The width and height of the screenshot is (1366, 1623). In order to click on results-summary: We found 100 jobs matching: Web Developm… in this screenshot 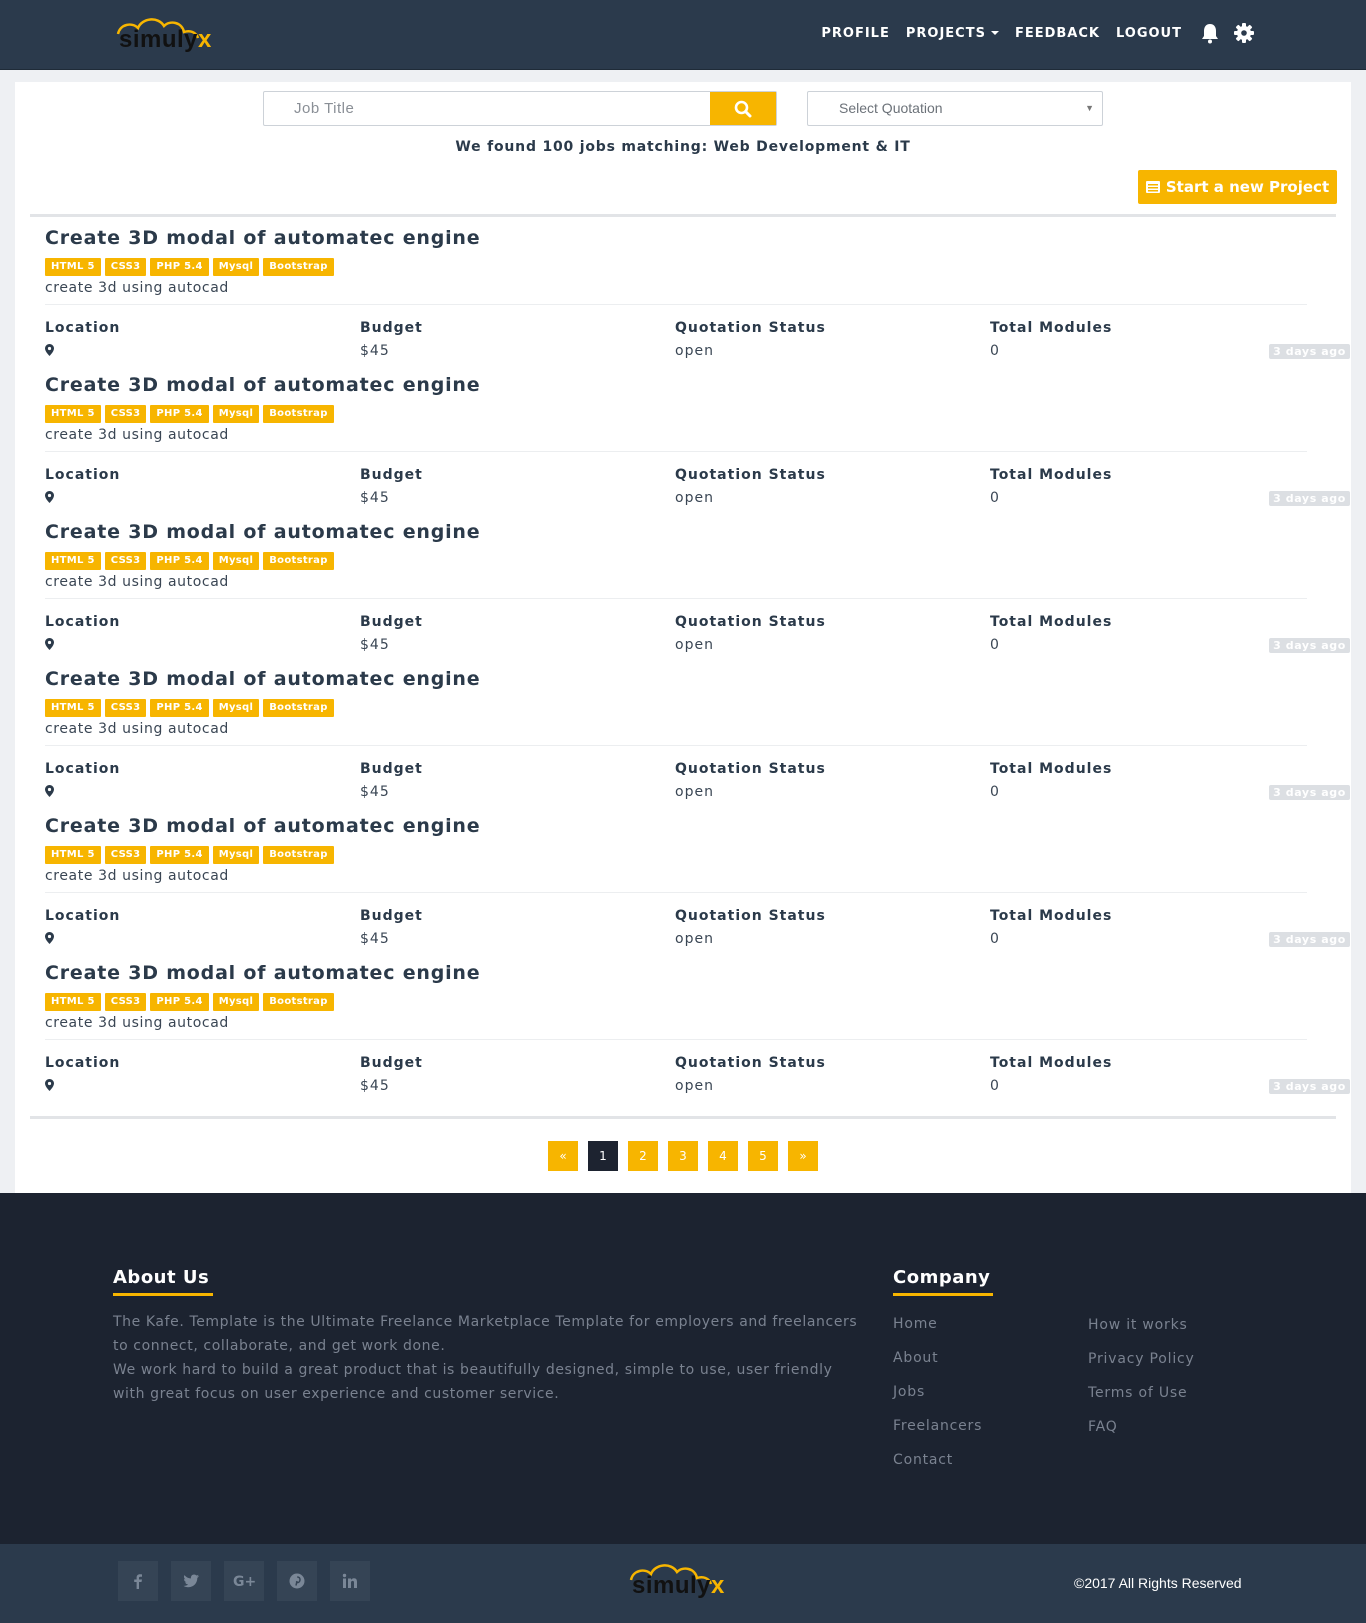, I will do `click(683, 147)`.